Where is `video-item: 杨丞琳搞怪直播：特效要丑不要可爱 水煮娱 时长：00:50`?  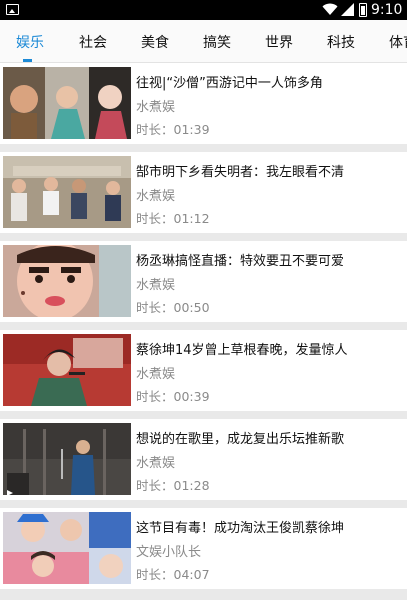 video-item: 杨丞琳搞怪直播：特效要丑不要可爱 水煮娱 时长：00:50 is located at coordinates (203, 281).